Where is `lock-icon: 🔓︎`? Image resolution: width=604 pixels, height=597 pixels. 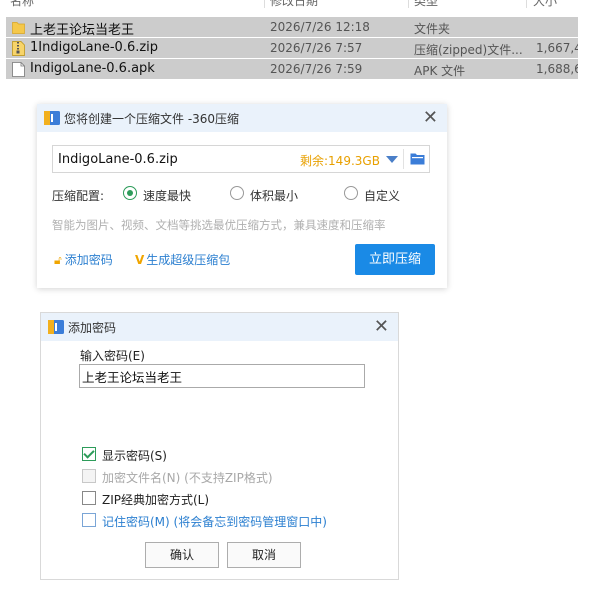
lock-icon: 🔓︎ is located at coordinates (58, 260).